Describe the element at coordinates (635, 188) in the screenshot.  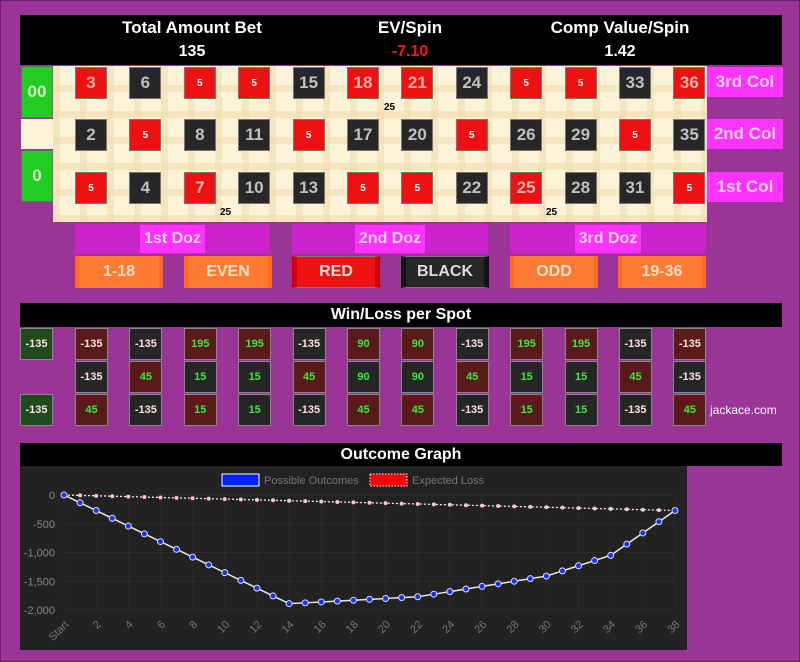
I see `number-31-spot: 31` at that location.